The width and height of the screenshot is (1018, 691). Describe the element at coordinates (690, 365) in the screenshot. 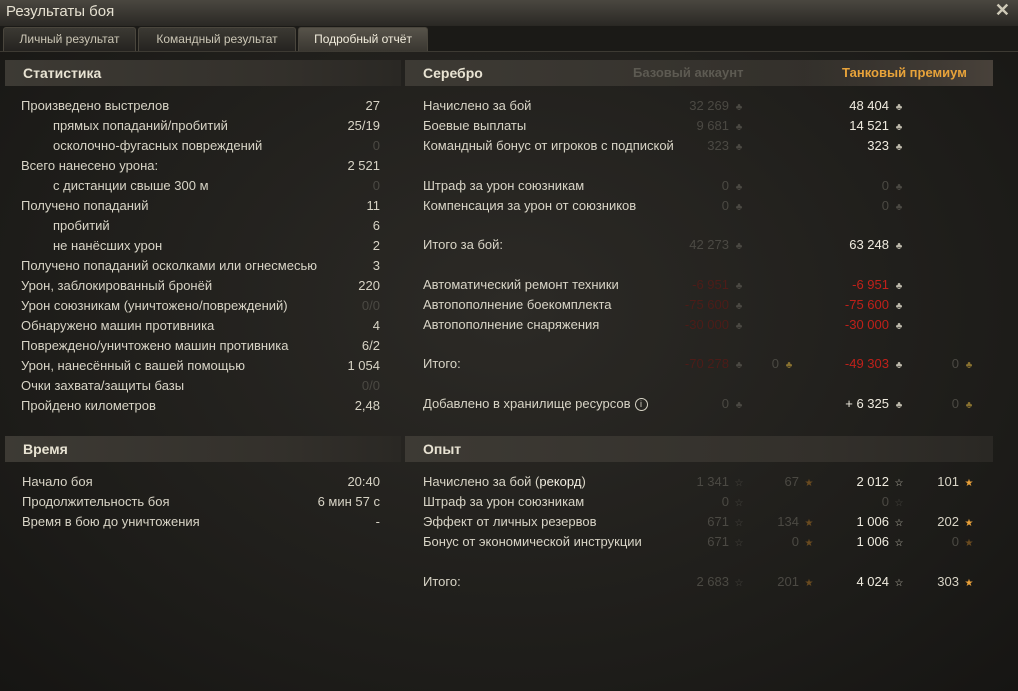

I see `silver-base-value: -70 278 ♣` at that location.